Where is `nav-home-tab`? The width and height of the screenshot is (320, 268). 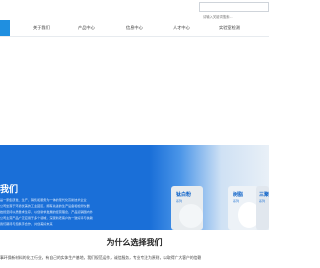
nav-home-tab is located at coordinates (5, 28).